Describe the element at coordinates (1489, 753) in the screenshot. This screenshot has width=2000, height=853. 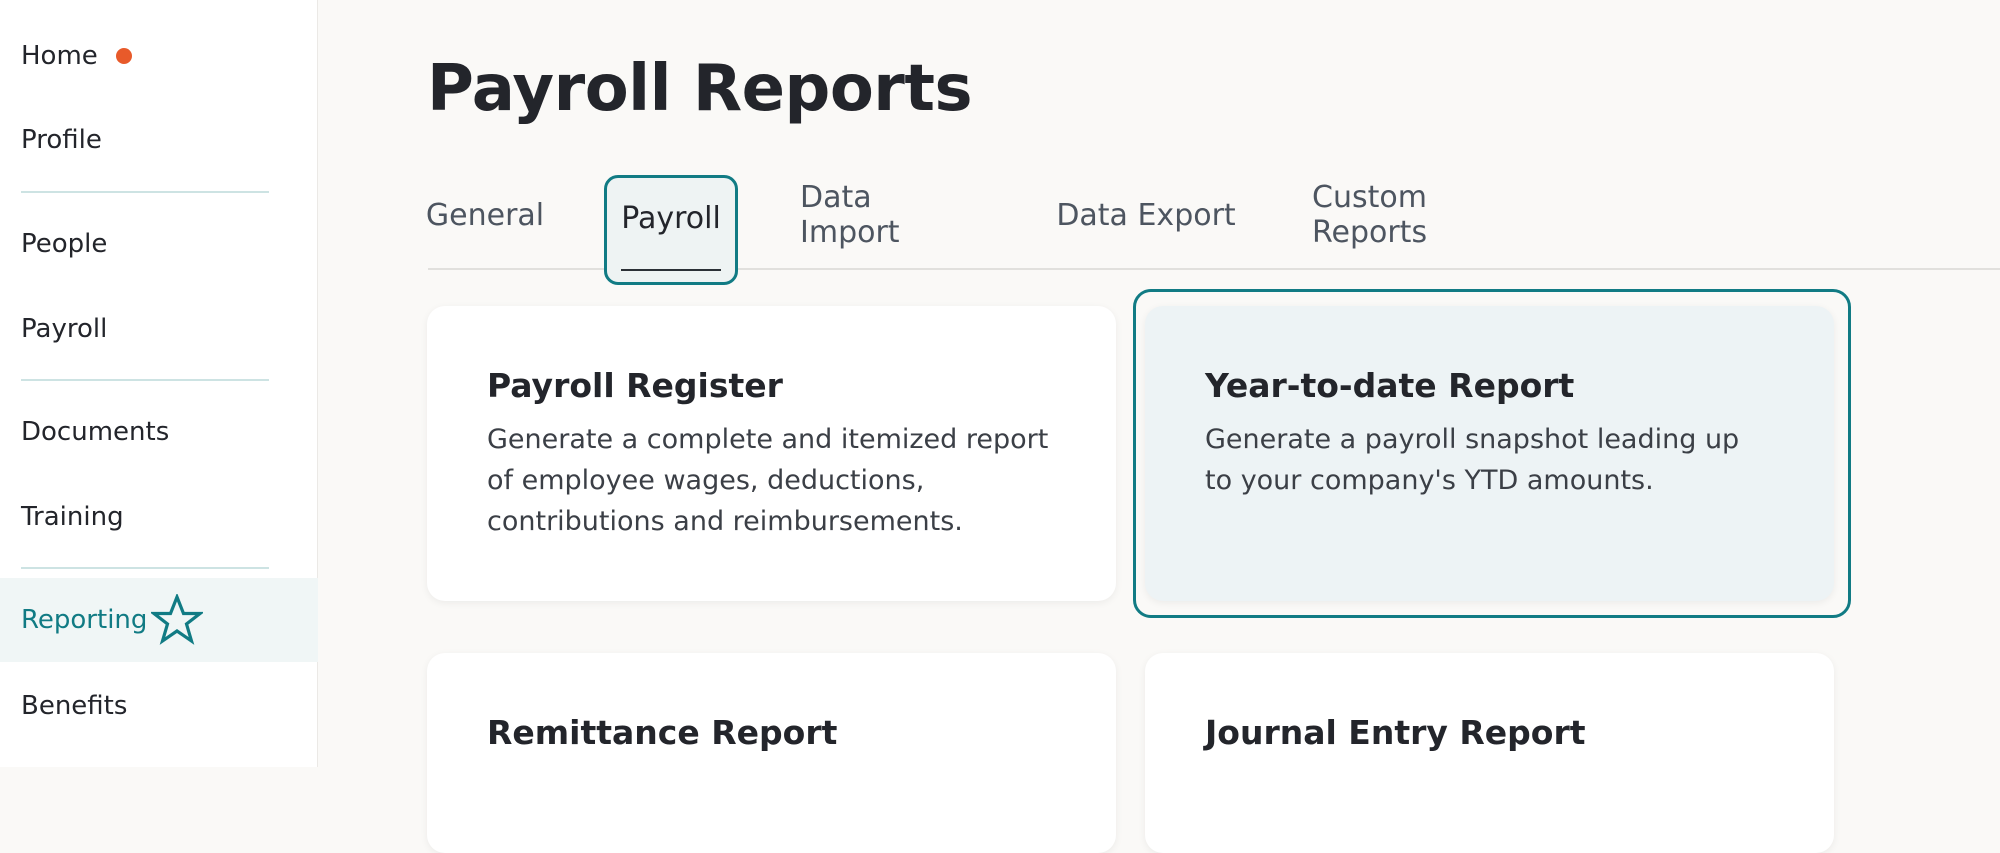
I see `report-card-journal-entry: Journal Entry Report` at that location.